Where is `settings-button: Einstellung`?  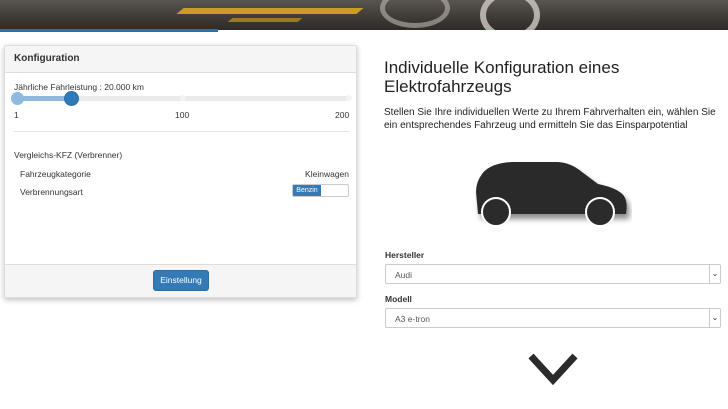 settings-button: Einstellung is located at coordinates (181, 280).